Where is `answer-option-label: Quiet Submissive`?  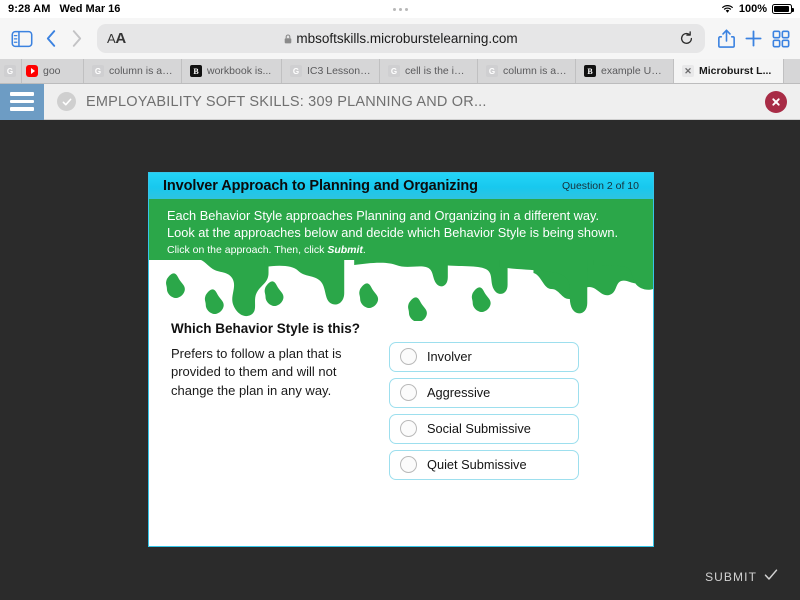
answer-option-label: Quiet Submissive is located at coordinates (477, 465).